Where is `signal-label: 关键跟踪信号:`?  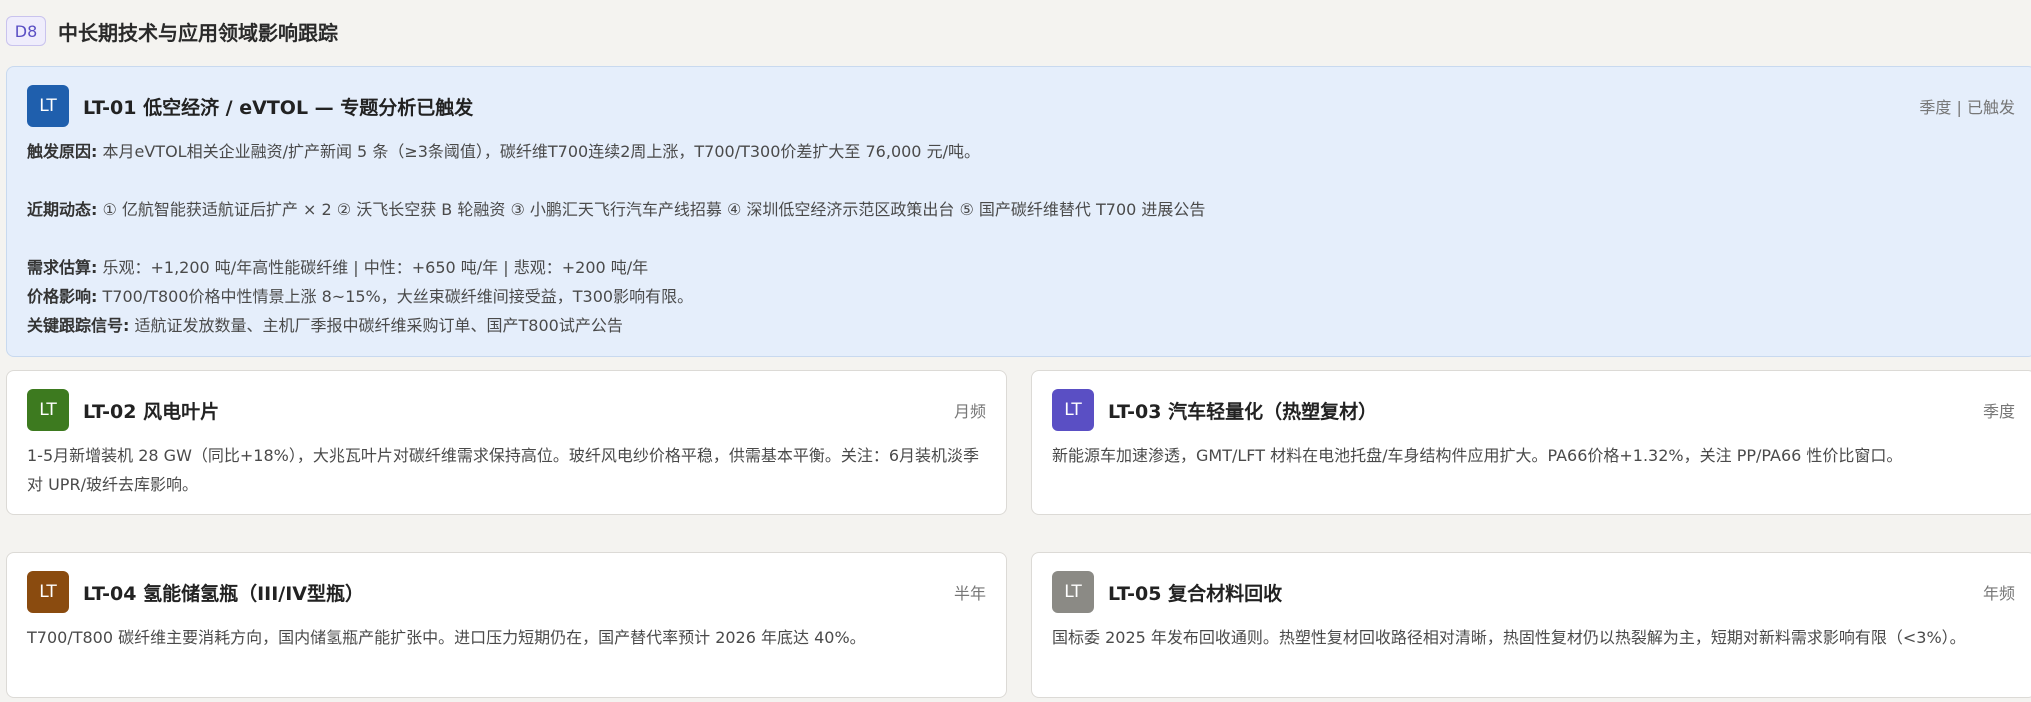
signal-label: 关键跟踪信号: is located at coordinates (78, 325).